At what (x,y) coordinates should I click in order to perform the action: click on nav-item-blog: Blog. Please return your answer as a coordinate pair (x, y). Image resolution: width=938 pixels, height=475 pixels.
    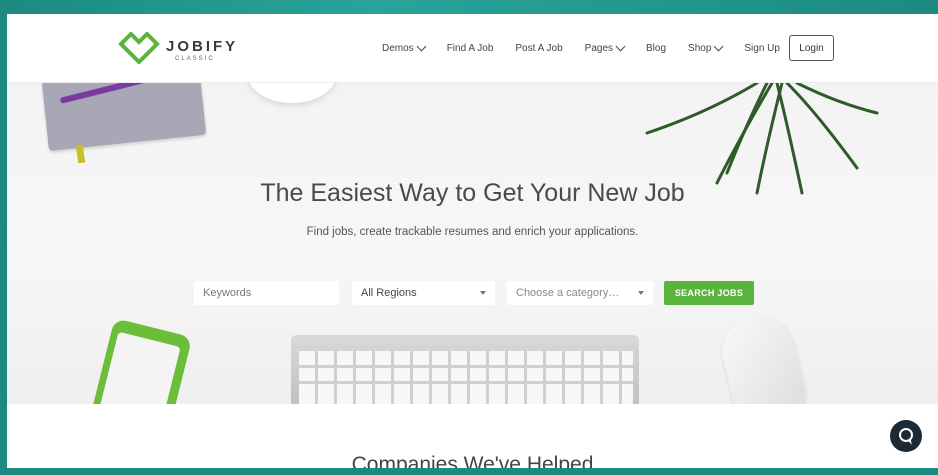
    Looking at the image, I should click on (656, 48).